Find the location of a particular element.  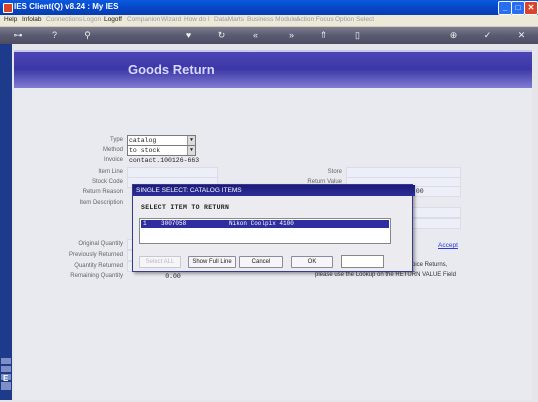

menu-logon: Logon is located at coordinates (92, 19).